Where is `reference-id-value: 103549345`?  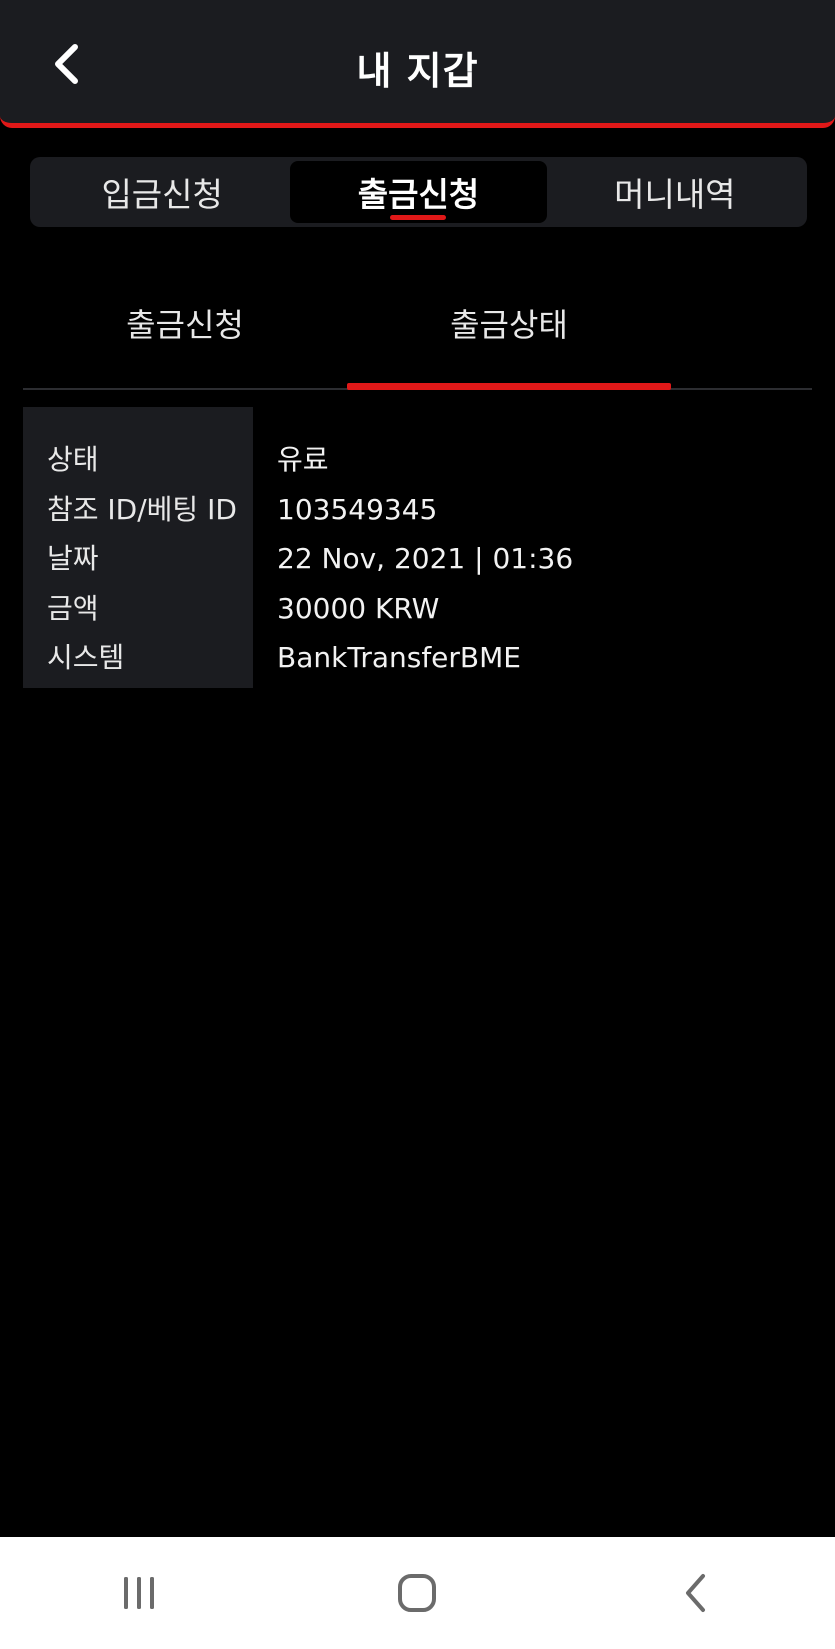 reference-id-value: 103549345 is located at coordinates (357, 509).